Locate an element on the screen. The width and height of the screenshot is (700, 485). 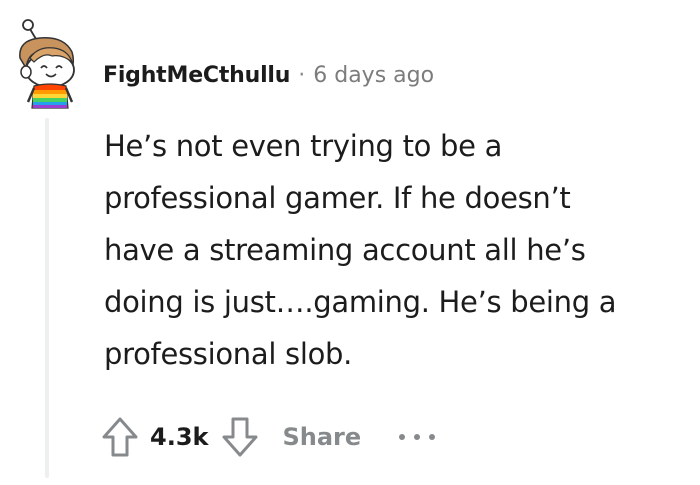
comment-body-line: He’s not even trying to be a is located at coordinates (303, 146).